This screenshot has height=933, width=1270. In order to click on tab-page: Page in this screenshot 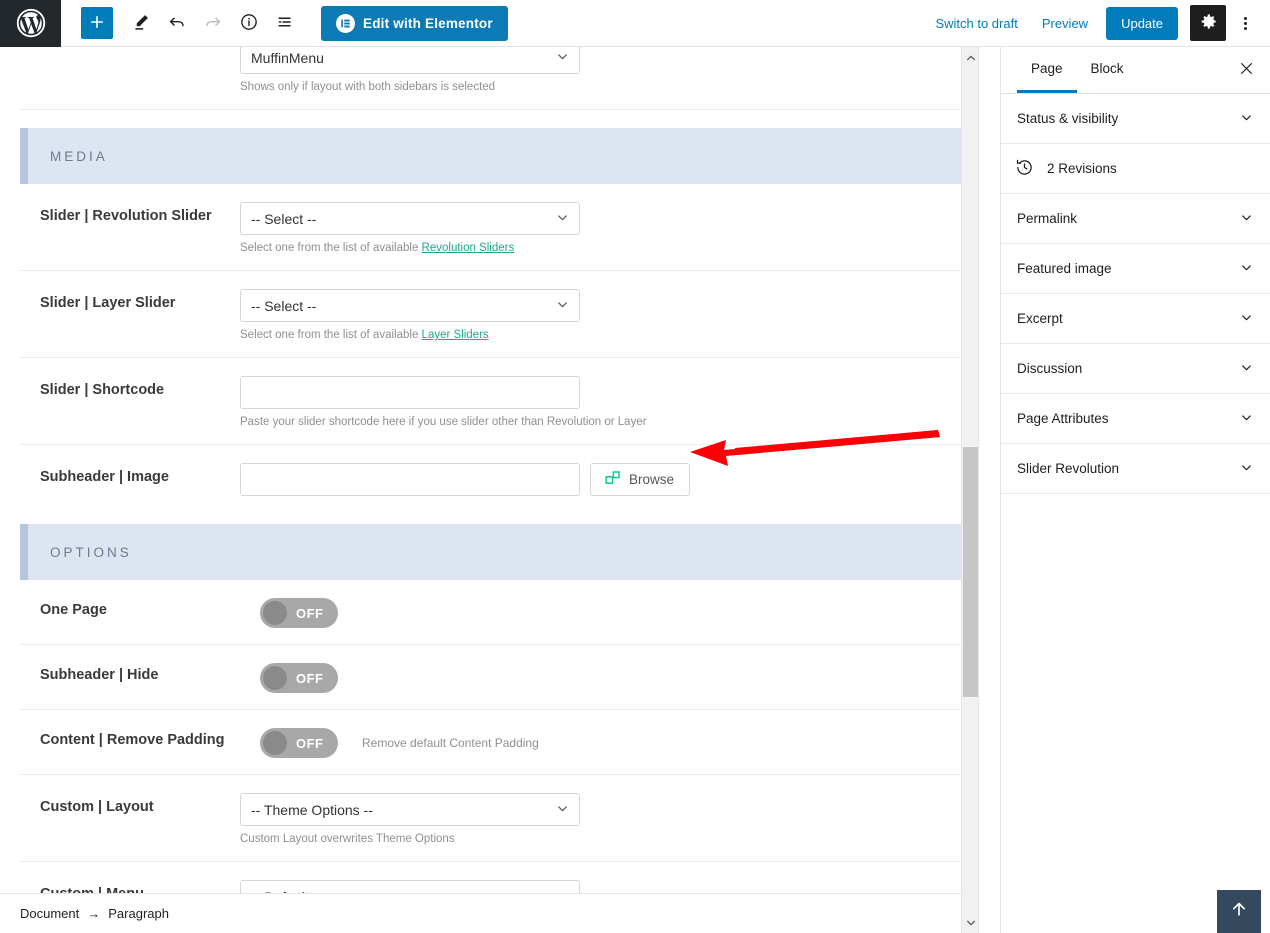, I will do `click(1047, 70)`.